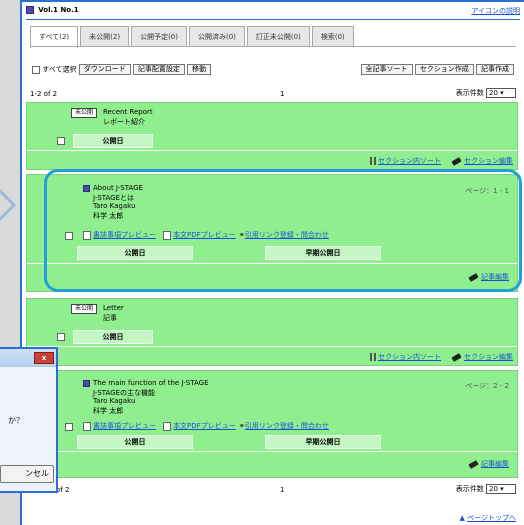 The width and height of the screenshot is (524, 525). I want to click on icon-help-link: アイコンの説明, so click(495, 11).